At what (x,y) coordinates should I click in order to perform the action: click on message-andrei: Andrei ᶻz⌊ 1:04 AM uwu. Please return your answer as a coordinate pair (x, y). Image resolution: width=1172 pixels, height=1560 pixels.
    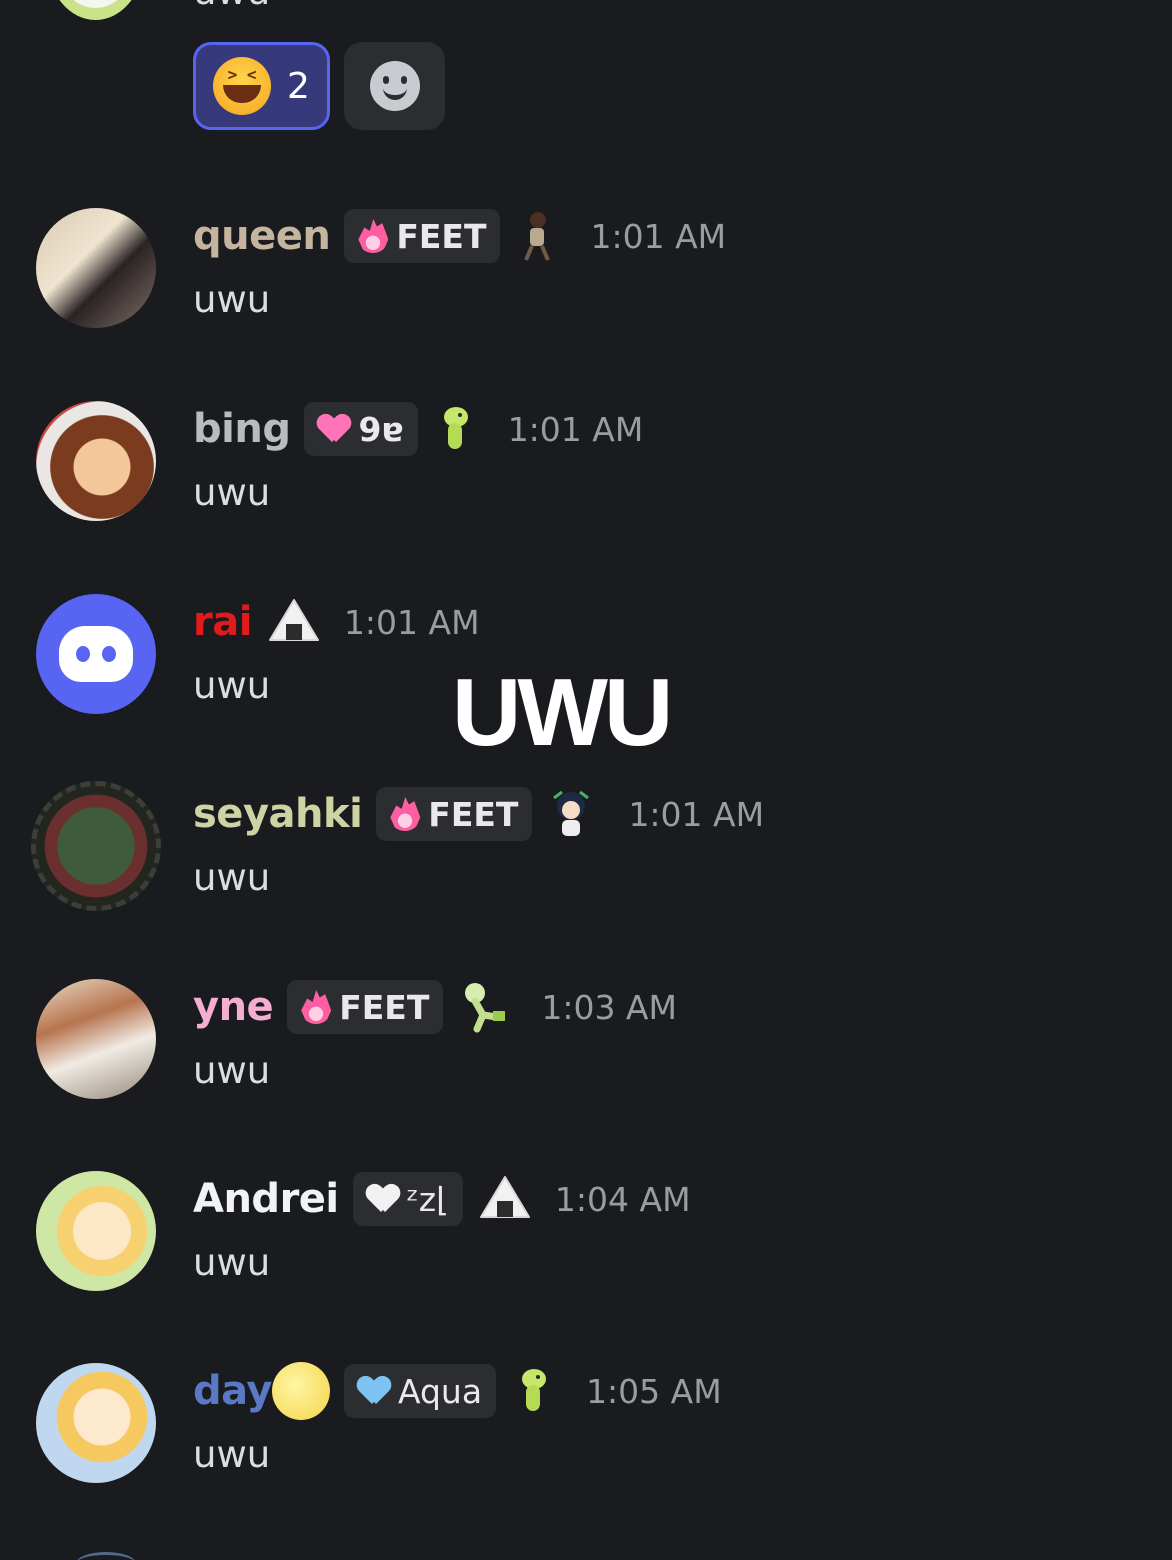
    Looking at the image, I should click on (586, 1267).